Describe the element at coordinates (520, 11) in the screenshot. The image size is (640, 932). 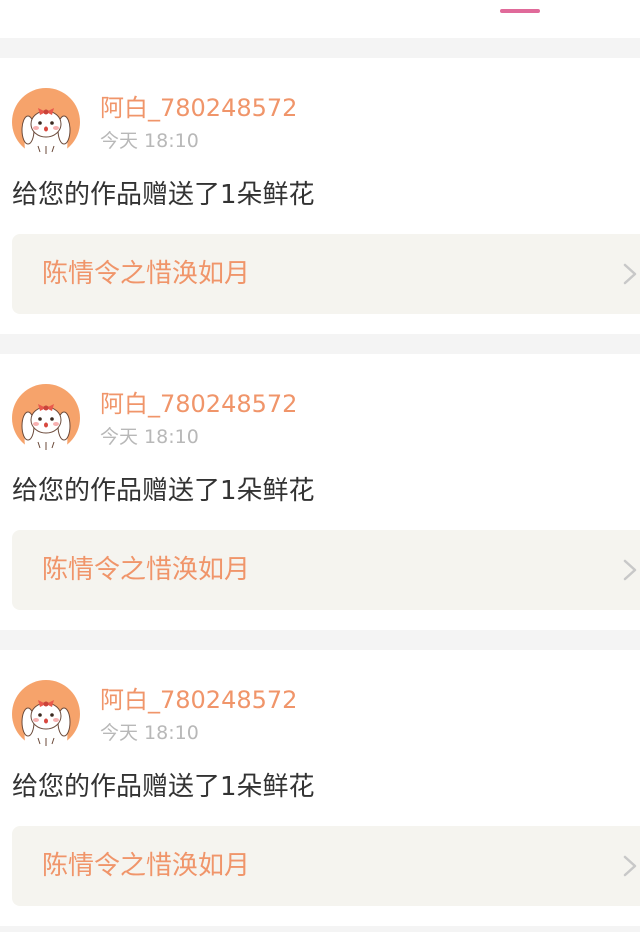
I see `active-tab-indicator` at that location.